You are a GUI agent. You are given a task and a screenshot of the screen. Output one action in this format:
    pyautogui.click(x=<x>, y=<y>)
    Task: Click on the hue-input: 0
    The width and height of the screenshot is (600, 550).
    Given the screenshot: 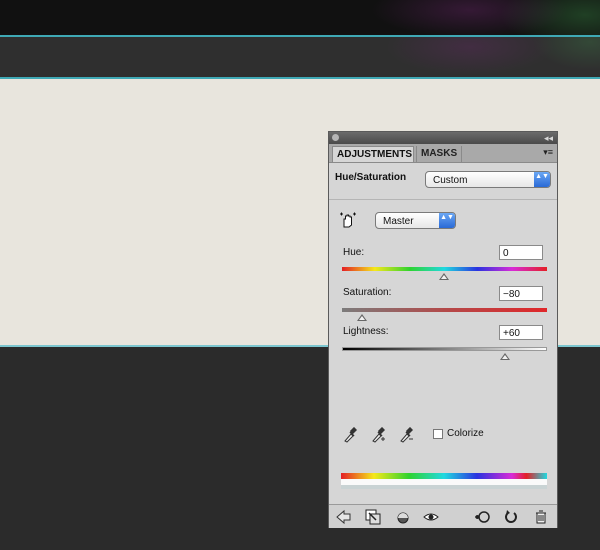 What is the action you would take?
    pyautogui.click(x=521, y=252)
    